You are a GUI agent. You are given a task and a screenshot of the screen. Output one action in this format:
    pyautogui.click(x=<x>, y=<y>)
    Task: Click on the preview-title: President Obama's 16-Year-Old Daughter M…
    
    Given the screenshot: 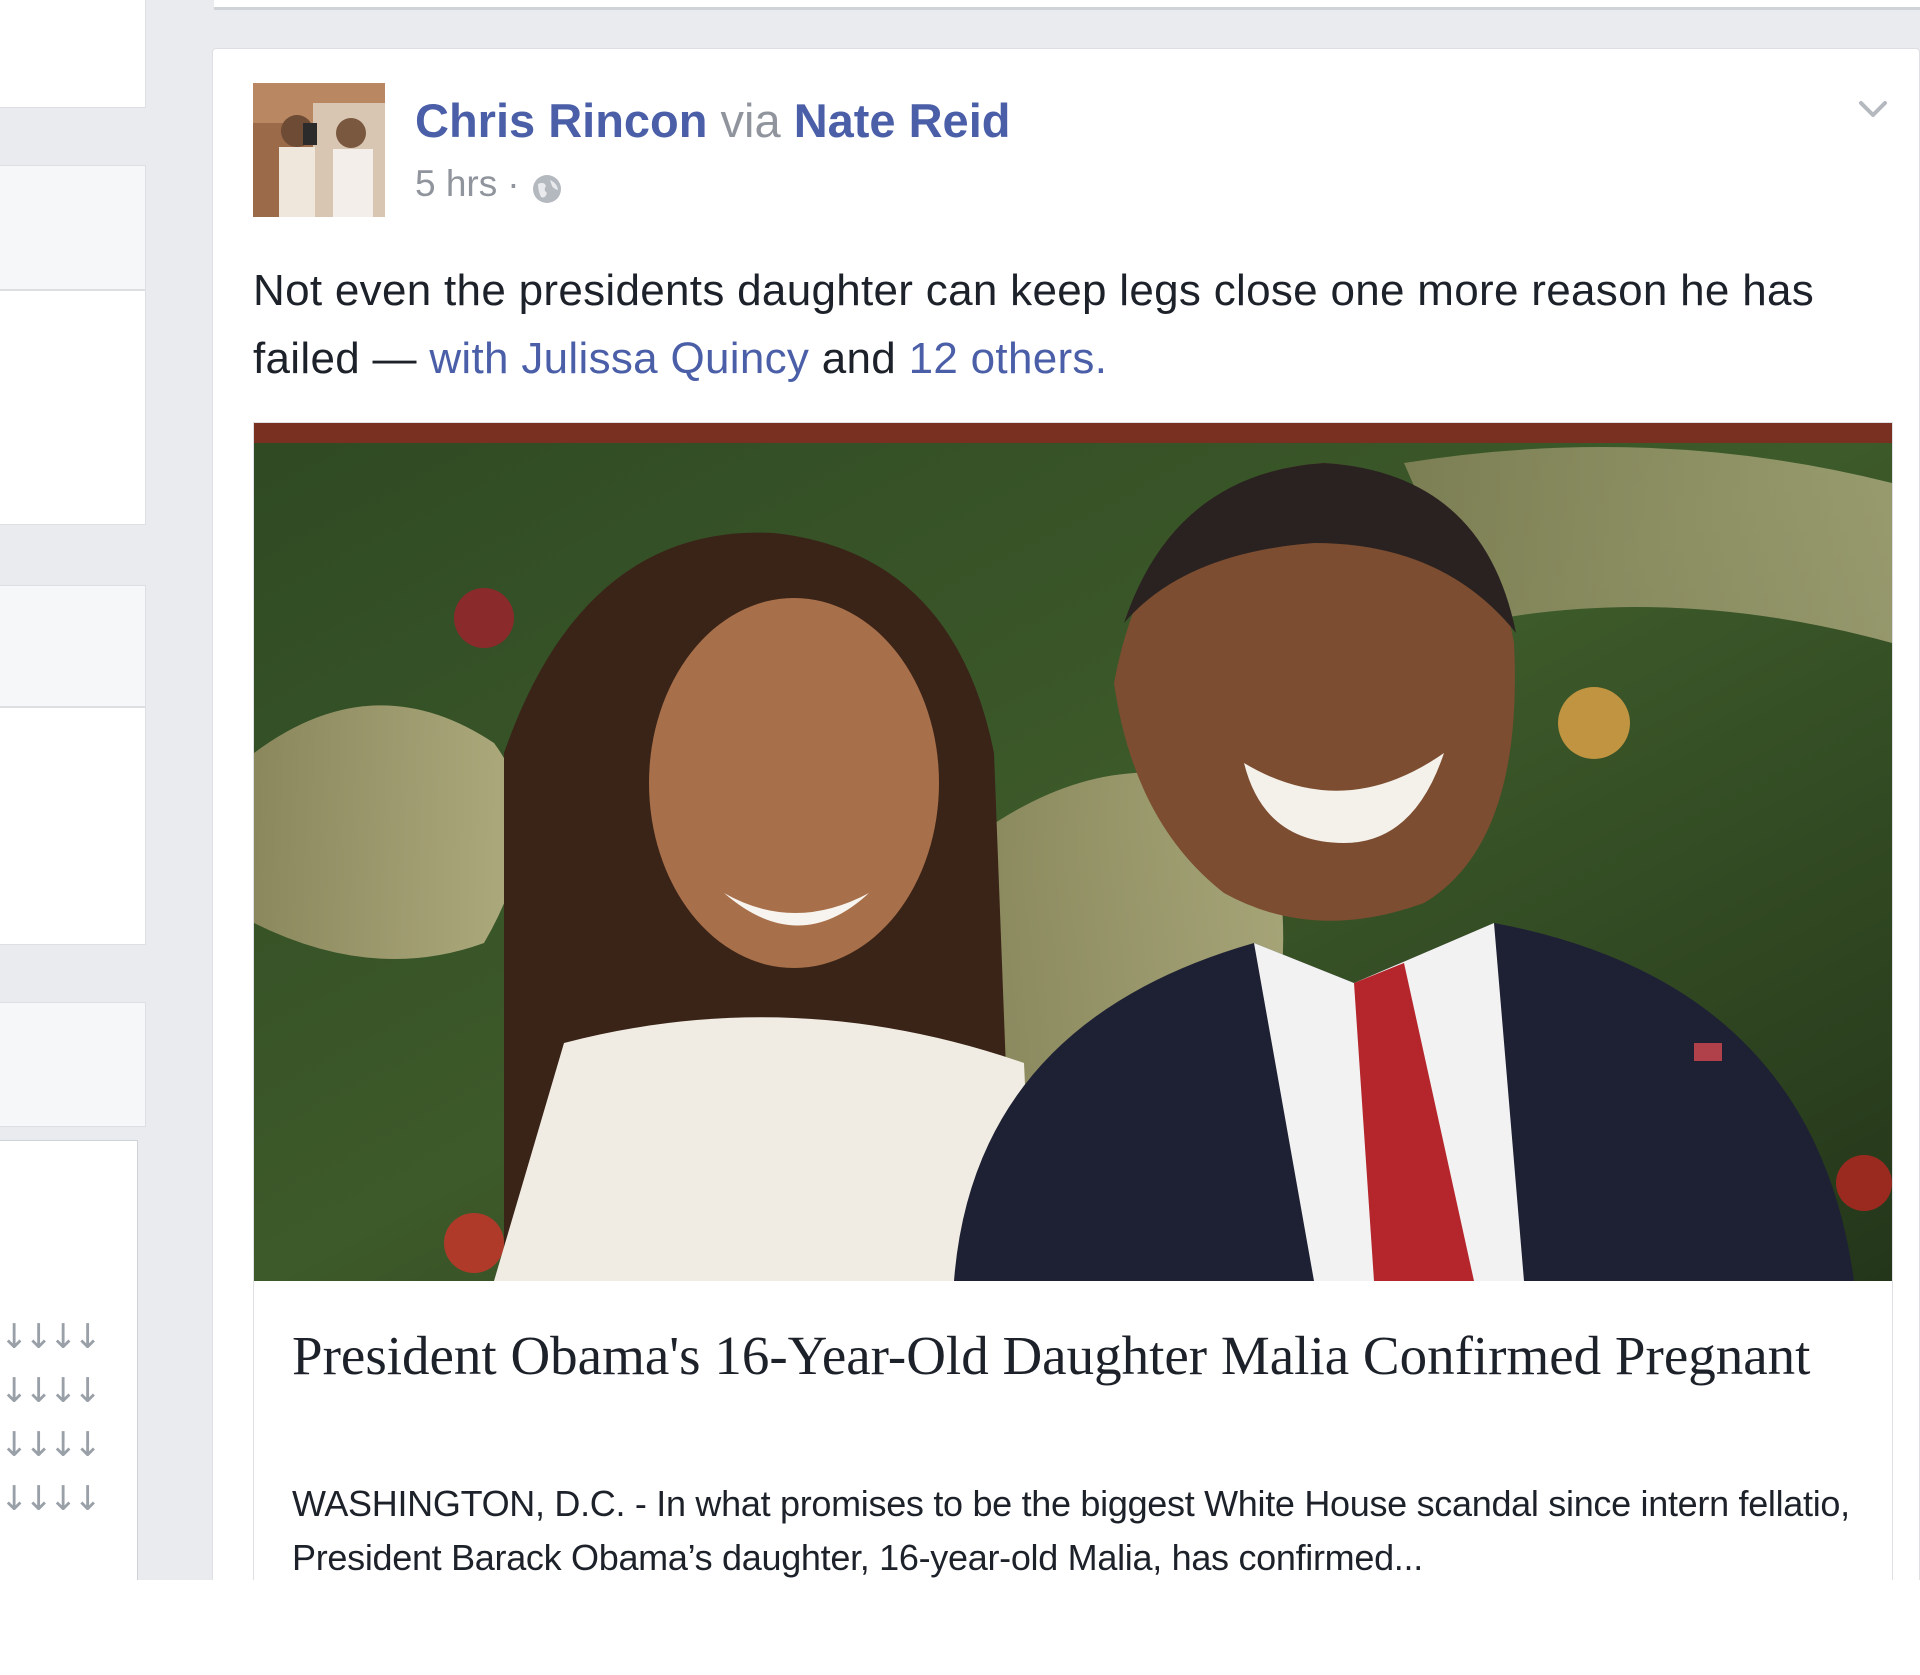 What is the action you would take?
    pyautogui.click(x=1072, y=1356)
    